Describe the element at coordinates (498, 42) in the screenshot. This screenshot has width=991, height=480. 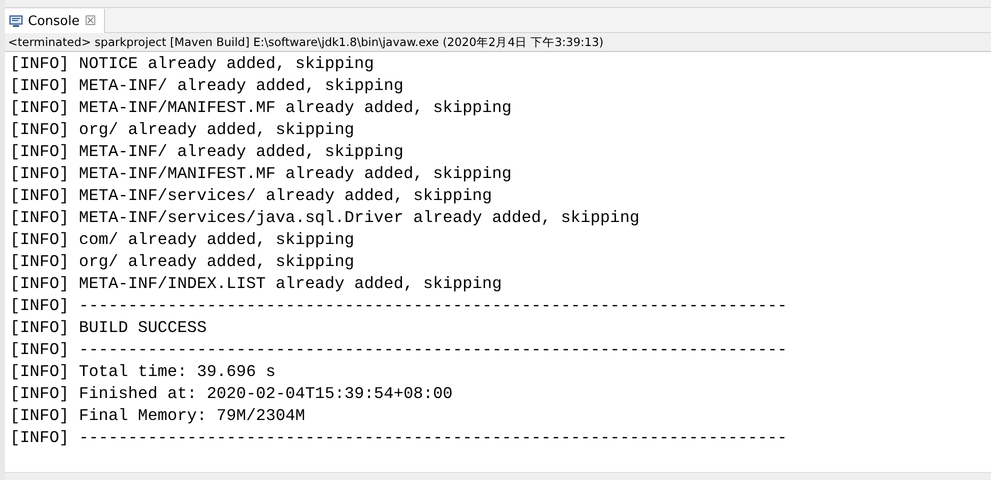
I see `process-label: <terminated> sparkproject [Maven Build] E:\software\jdk1.8\bin\javaw.exe (2020年2月4日 下午3:39:13)` at that location.